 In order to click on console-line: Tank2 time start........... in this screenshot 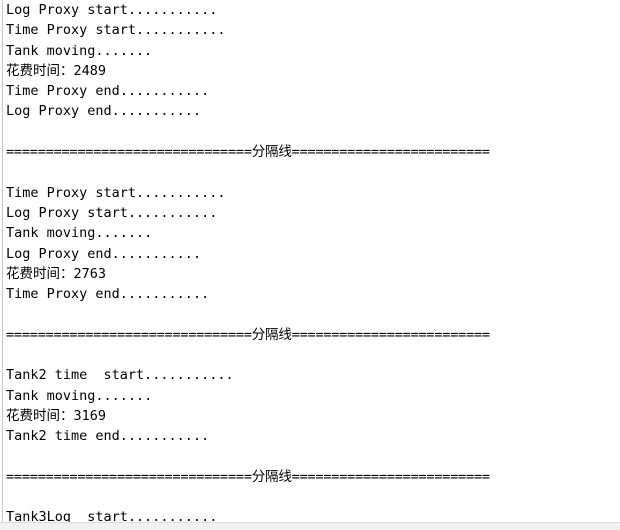, I will do `click(120, 375)`.